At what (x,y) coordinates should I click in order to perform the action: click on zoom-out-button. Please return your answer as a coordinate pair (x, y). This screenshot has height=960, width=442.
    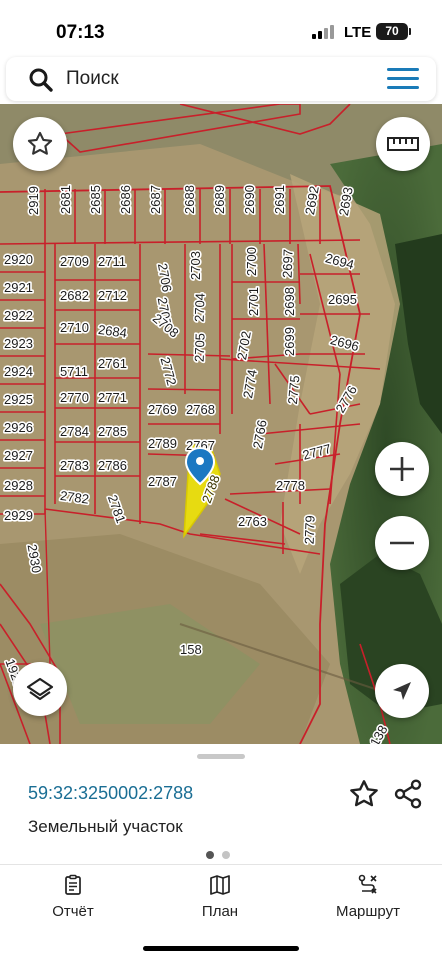
    Looking at the image, I should click on (402, 543).